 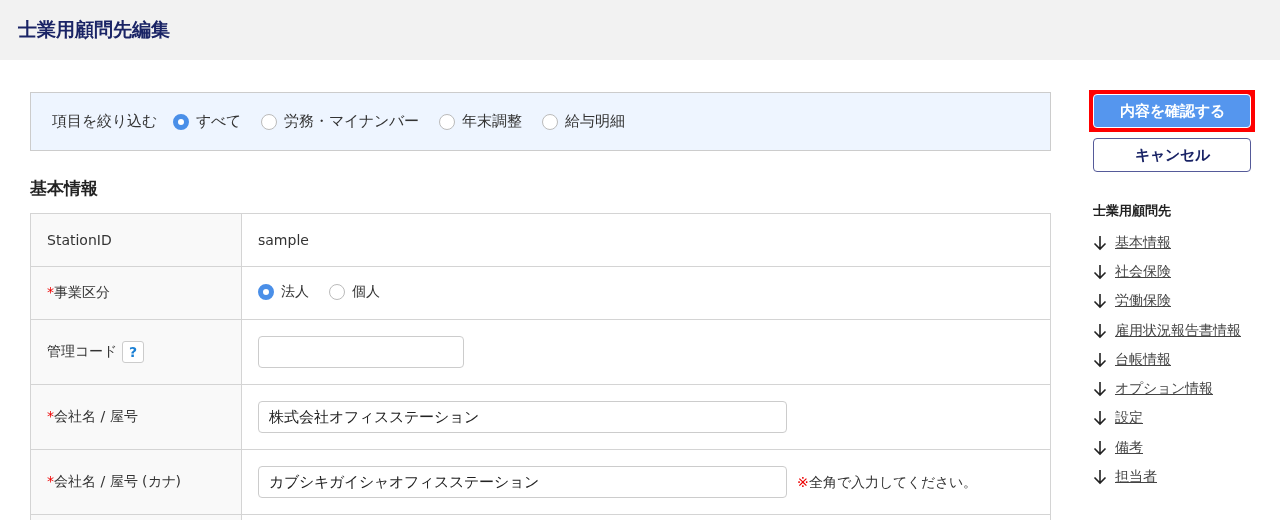 What do you see at coordinates (92, 416) in the screenshot?
I see `field-label: *会社名 / 屋号` at bounding box center [92, 416].